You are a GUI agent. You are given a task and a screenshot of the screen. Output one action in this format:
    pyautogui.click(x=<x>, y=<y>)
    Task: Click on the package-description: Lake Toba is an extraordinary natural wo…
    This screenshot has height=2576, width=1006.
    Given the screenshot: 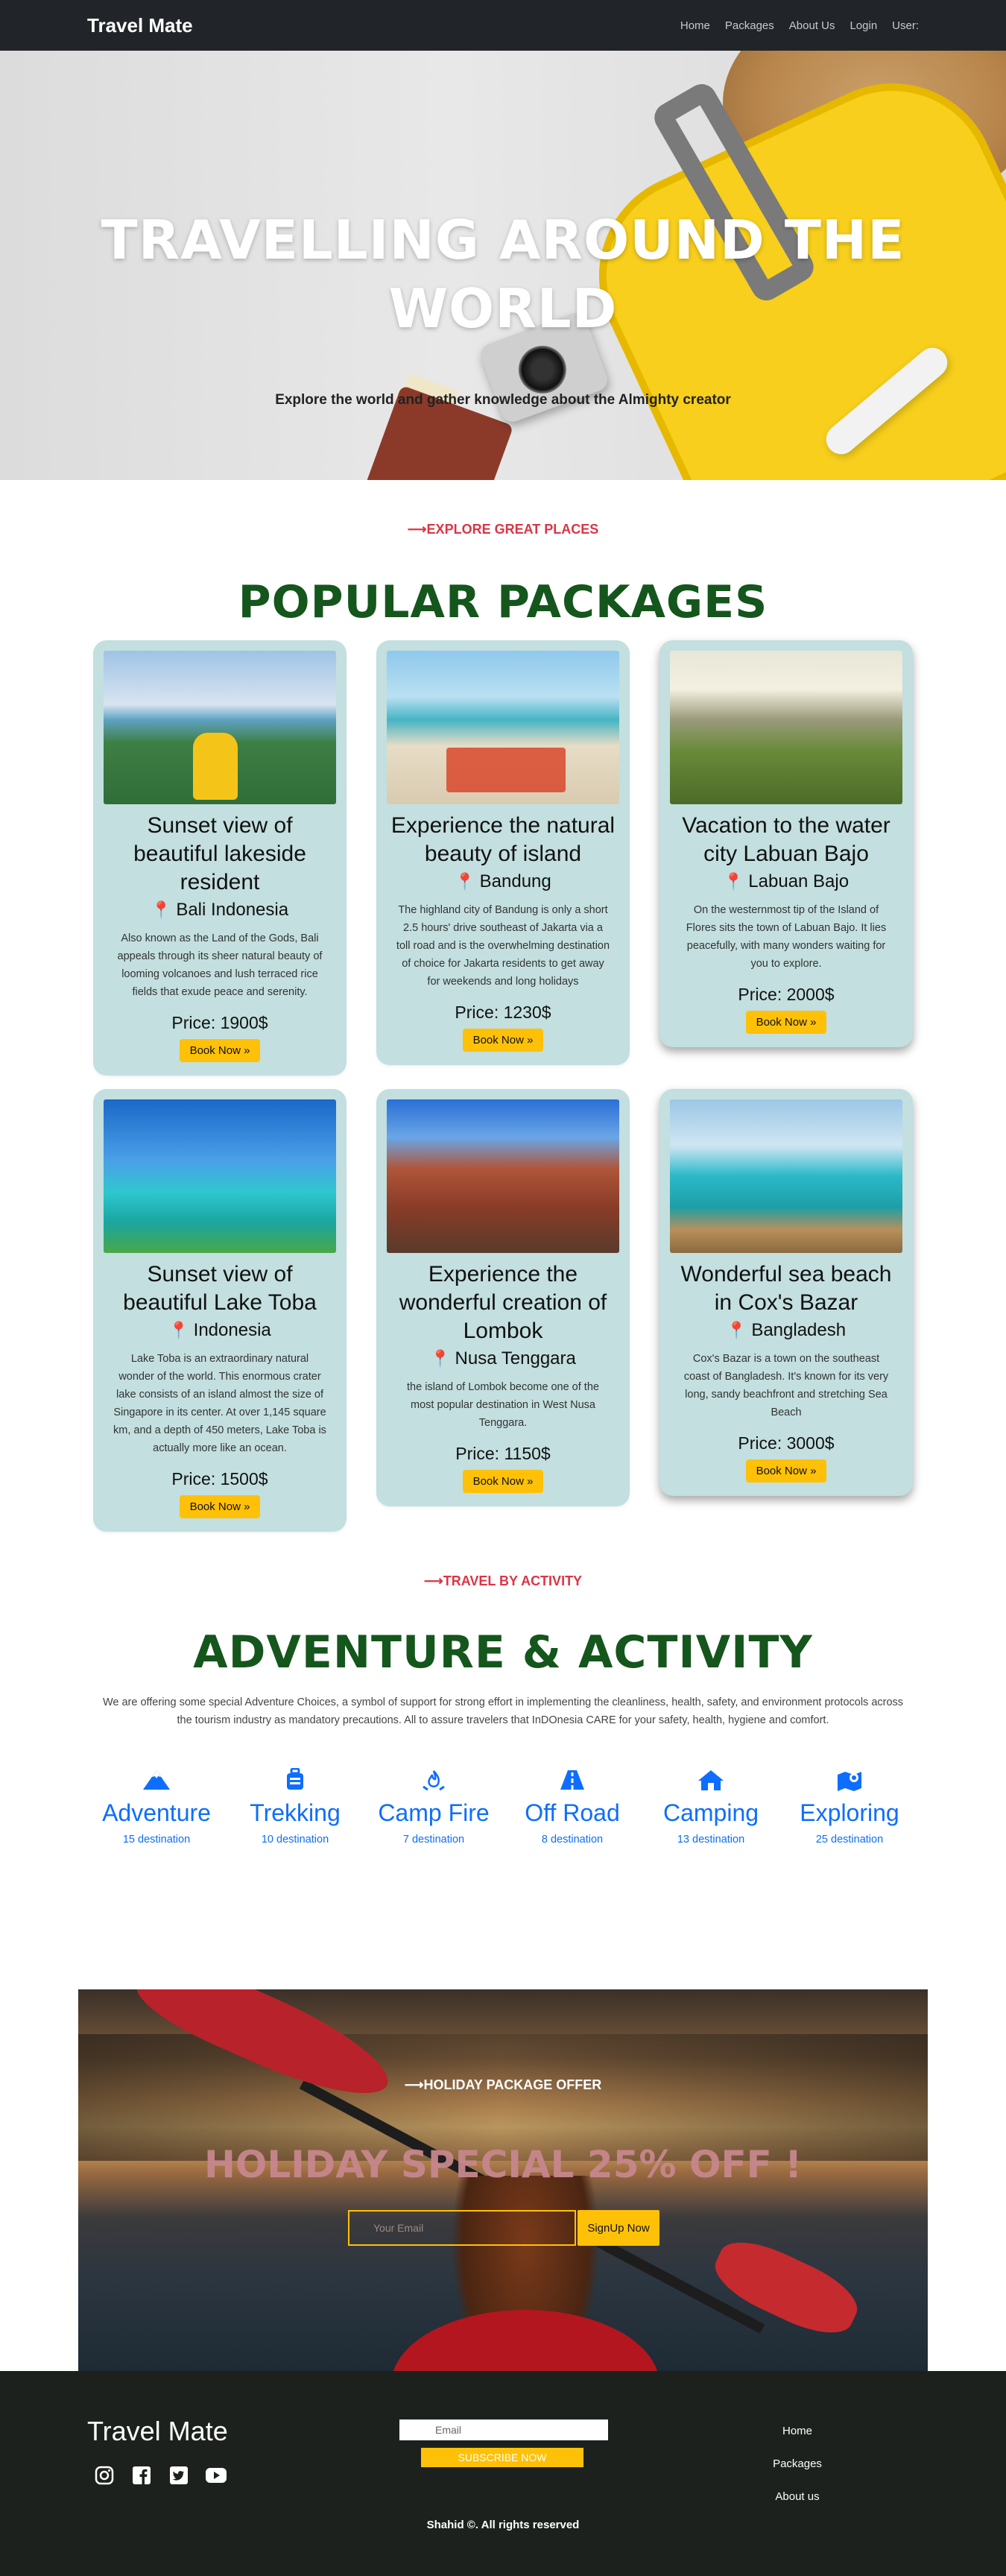 What is the action you would take?
    pyautogui.click(x=219, y=1403)
    